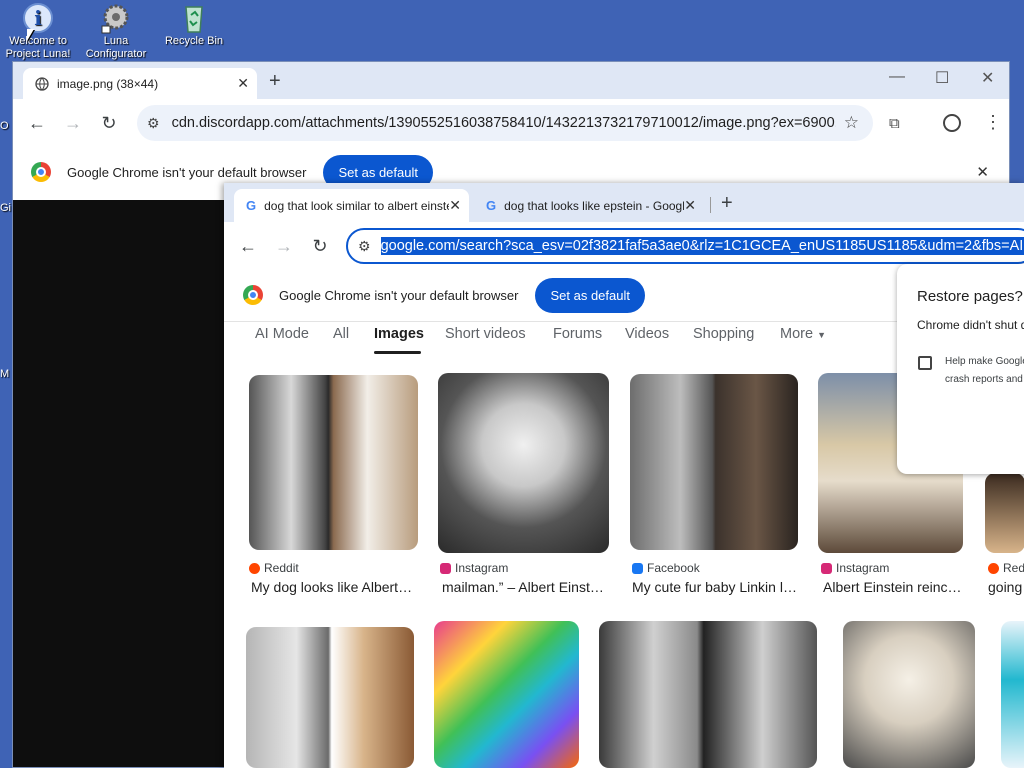  What do you see at coordinates (332, 587) in the screenshot?
I see `result-caption: My dog looks like Albert Einstein` at bounding box center [332, 587].